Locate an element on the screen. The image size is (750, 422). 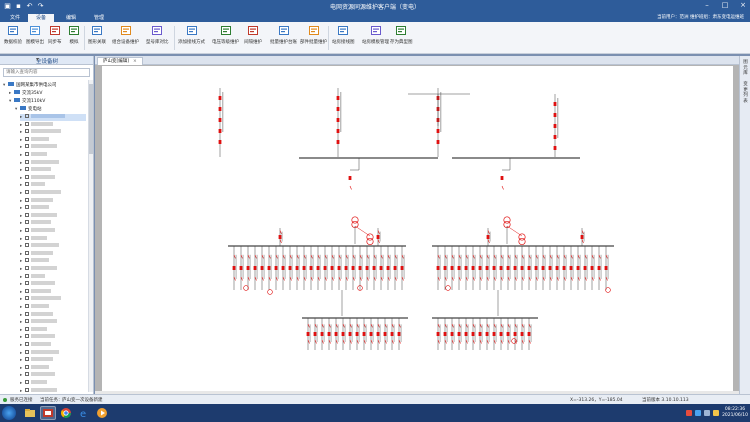
tab-equipment: 设备 is located at coordinates (41, 18).